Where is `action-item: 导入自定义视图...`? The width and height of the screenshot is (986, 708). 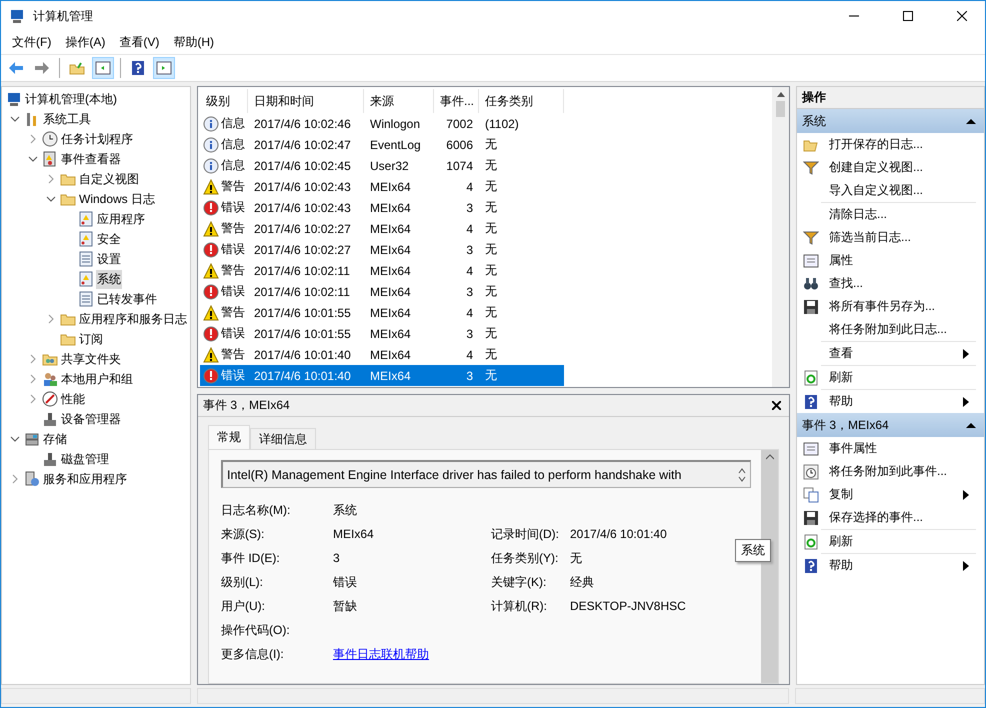 action-item: 导入自定义视图... is located at coordinates (899, 190).